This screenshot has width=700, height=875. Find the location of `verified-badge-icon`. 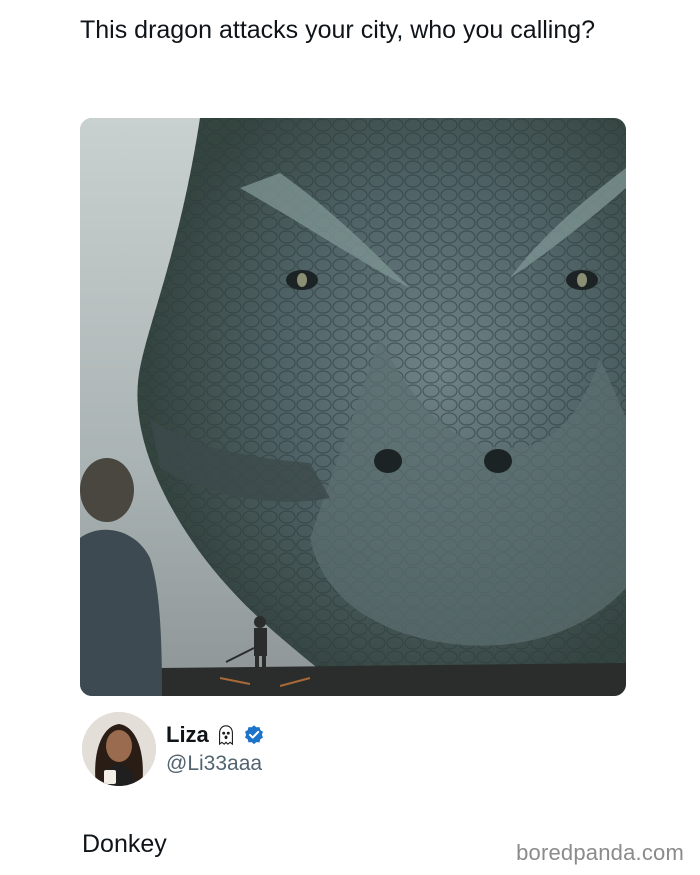

verified-badge-icon is located at coordinates (254, 735).